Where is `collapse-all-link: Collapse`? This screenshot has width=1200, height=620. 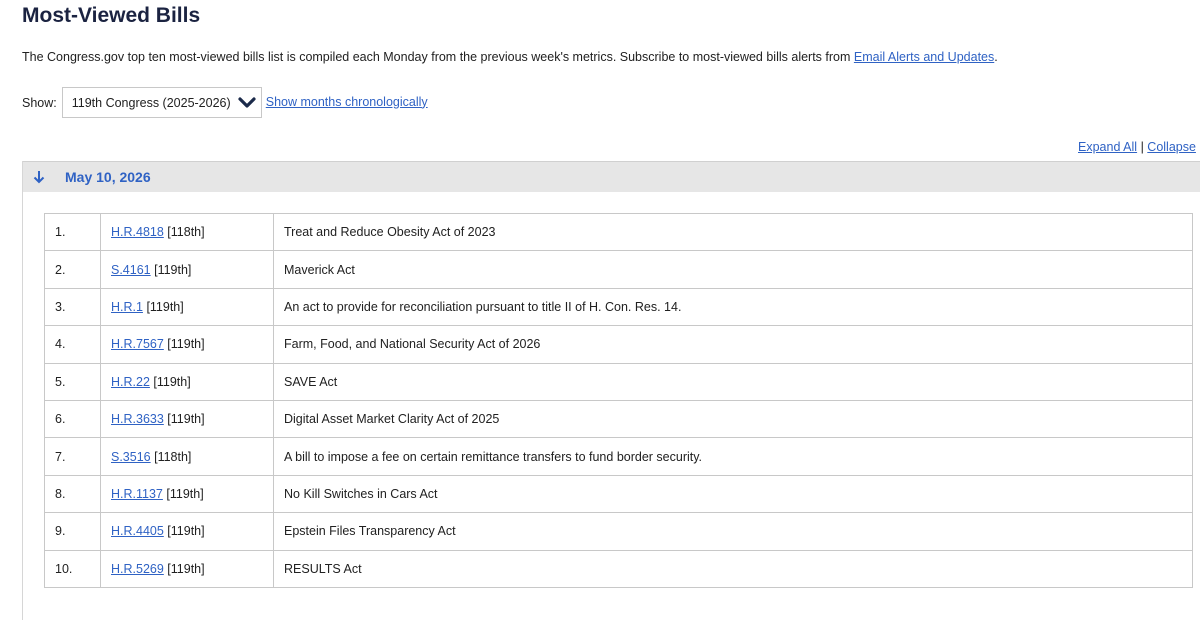
collapse-all-link: Collapse is located at coordinates (1171, 147).